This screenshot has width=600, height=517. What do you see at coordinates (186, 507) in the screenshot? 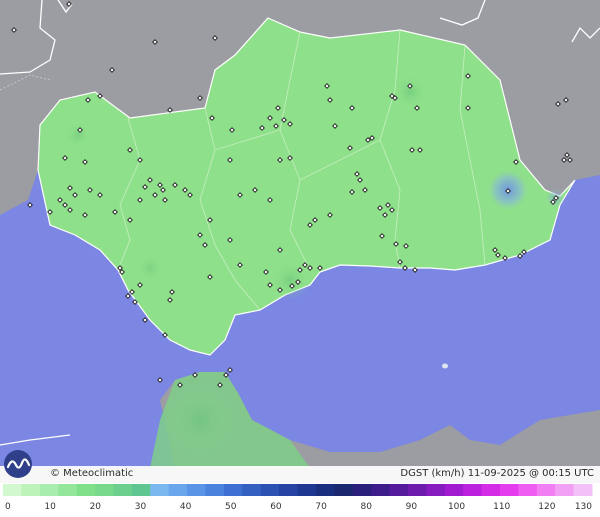
I see `legend-tick-label: 40` at bounding box center [186, 507].